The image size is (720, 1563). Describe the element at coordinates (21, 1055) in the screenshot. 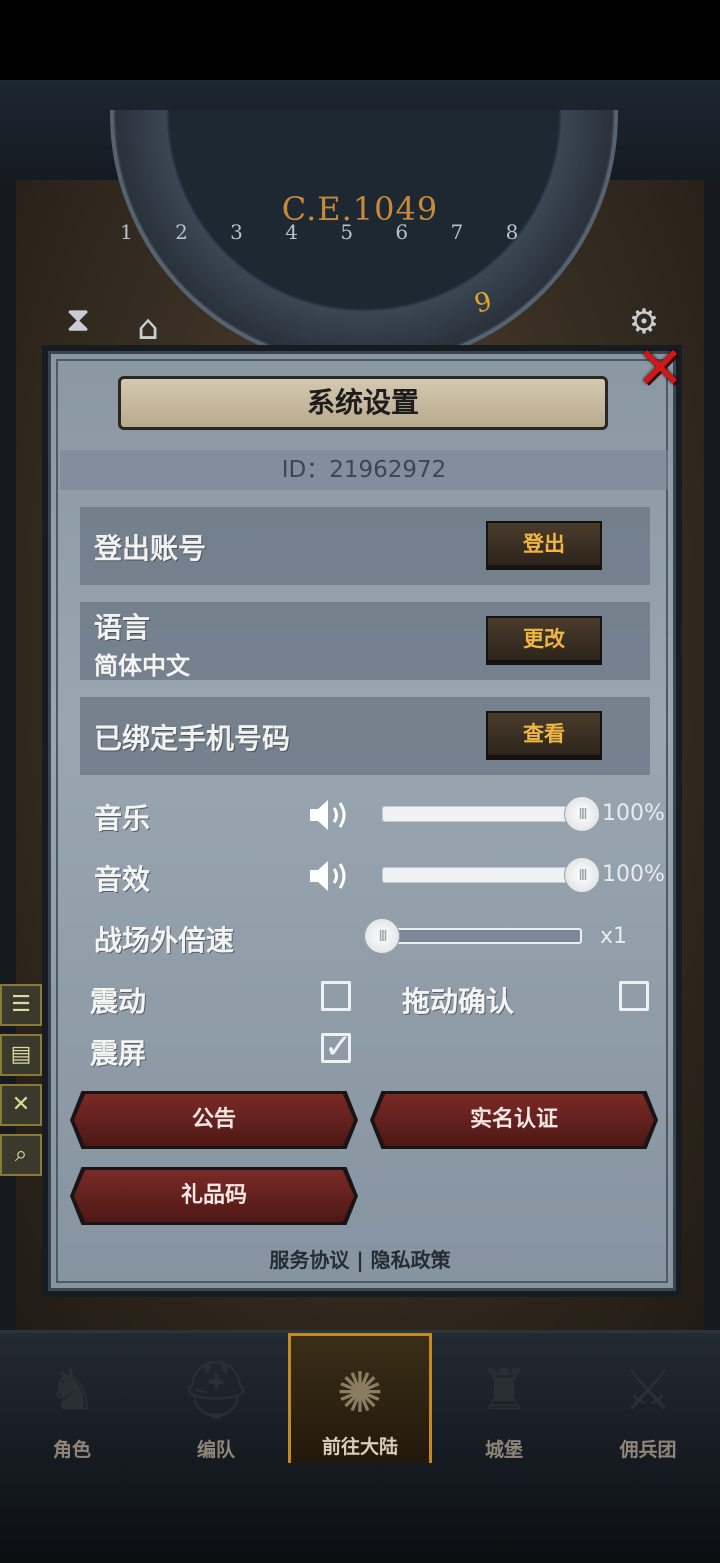

I see `map-scroll-icon: ▤` at that location.